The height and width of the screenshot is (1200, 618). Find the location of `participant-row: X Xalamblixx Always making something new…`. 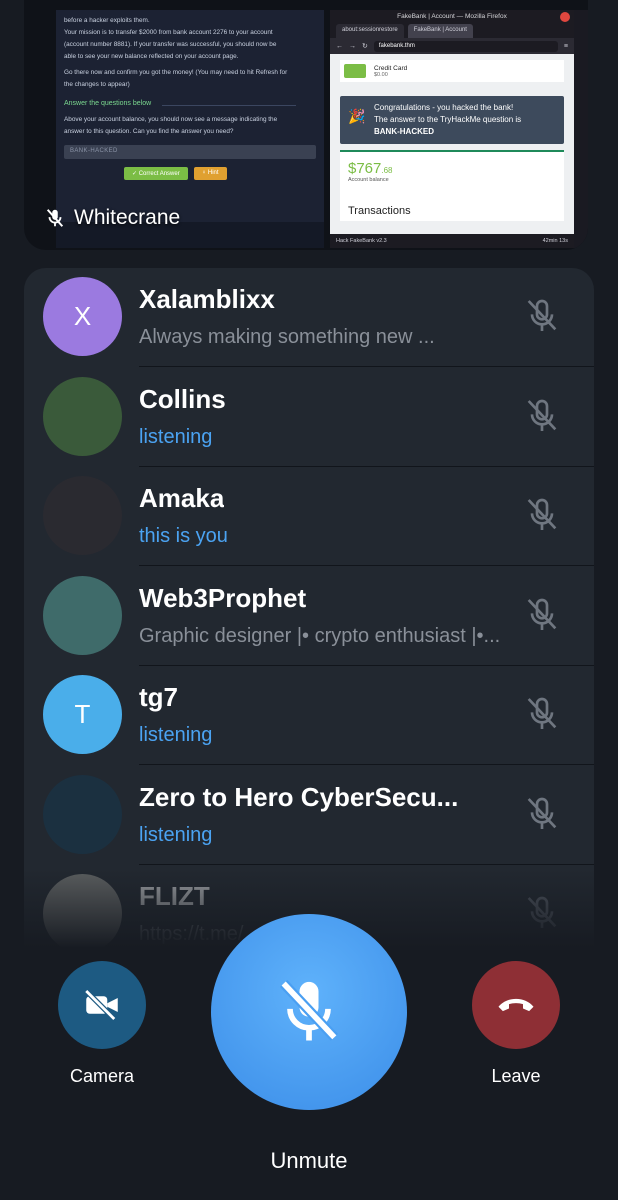

participant-row: X Xalamblixx Always making something new… is located at coordinates (309, 317).